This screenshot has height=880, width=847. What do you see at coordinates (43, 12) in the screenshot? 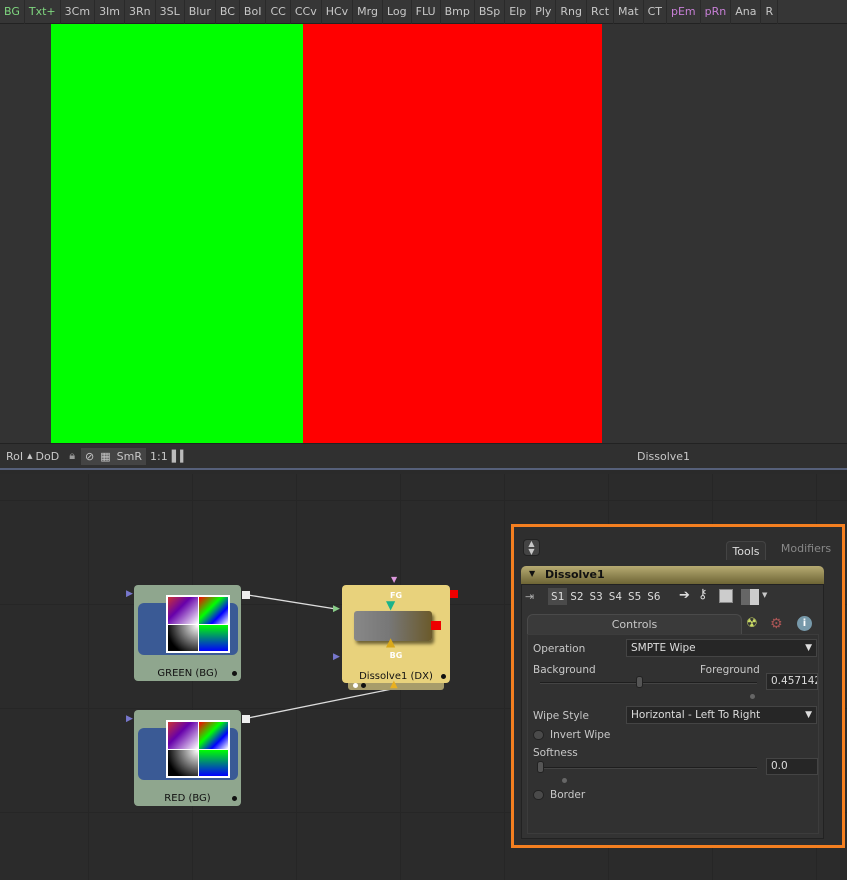
I see `tool-button-txt: Txt+` at bounding box center [43, 12].